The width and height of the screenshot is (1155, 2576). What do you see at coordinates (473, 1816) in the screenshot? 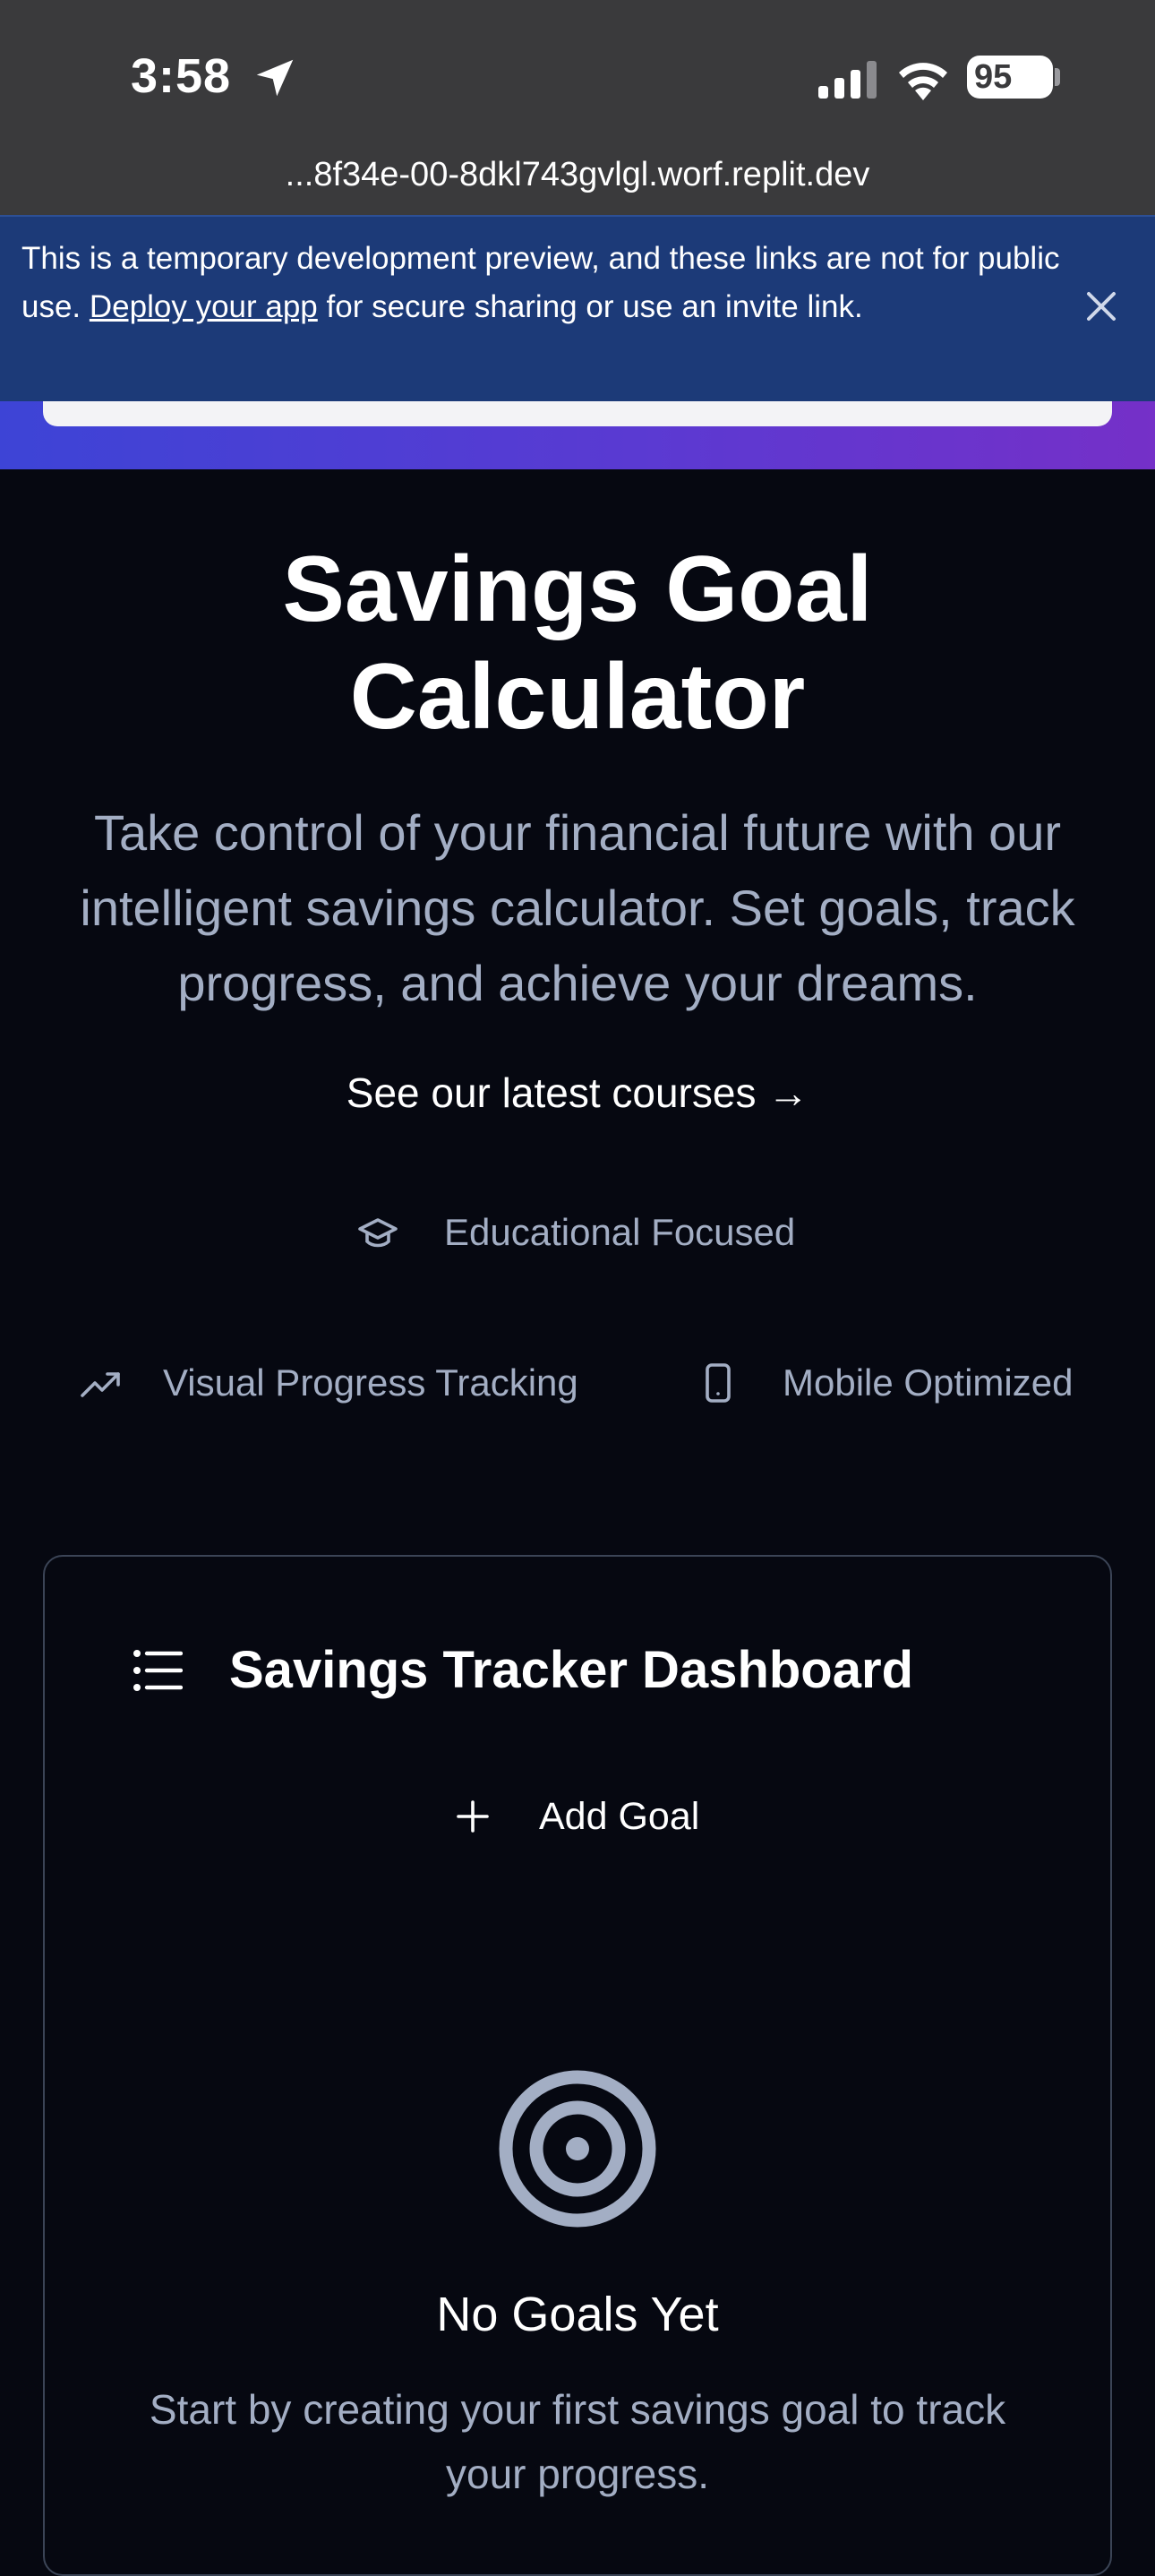
I see `plus-icon` at bounding box center [473, 1816].